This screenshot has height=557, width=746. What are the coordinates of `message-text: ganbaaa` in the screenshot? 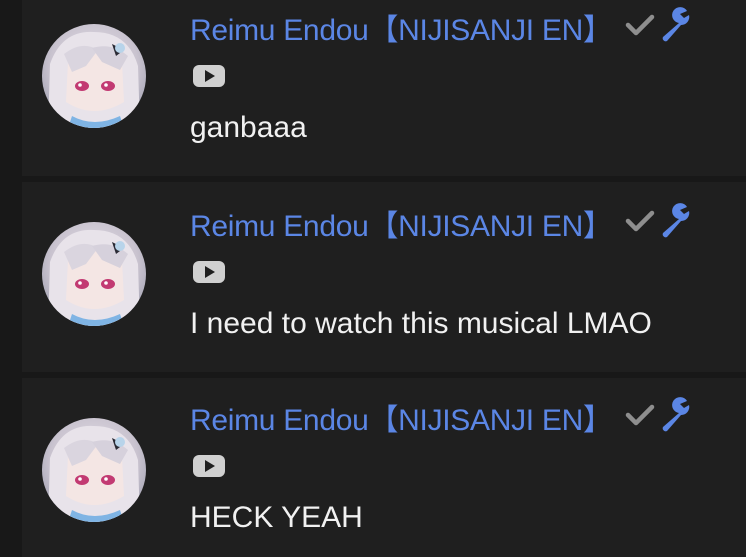 It's located at (248, 127).